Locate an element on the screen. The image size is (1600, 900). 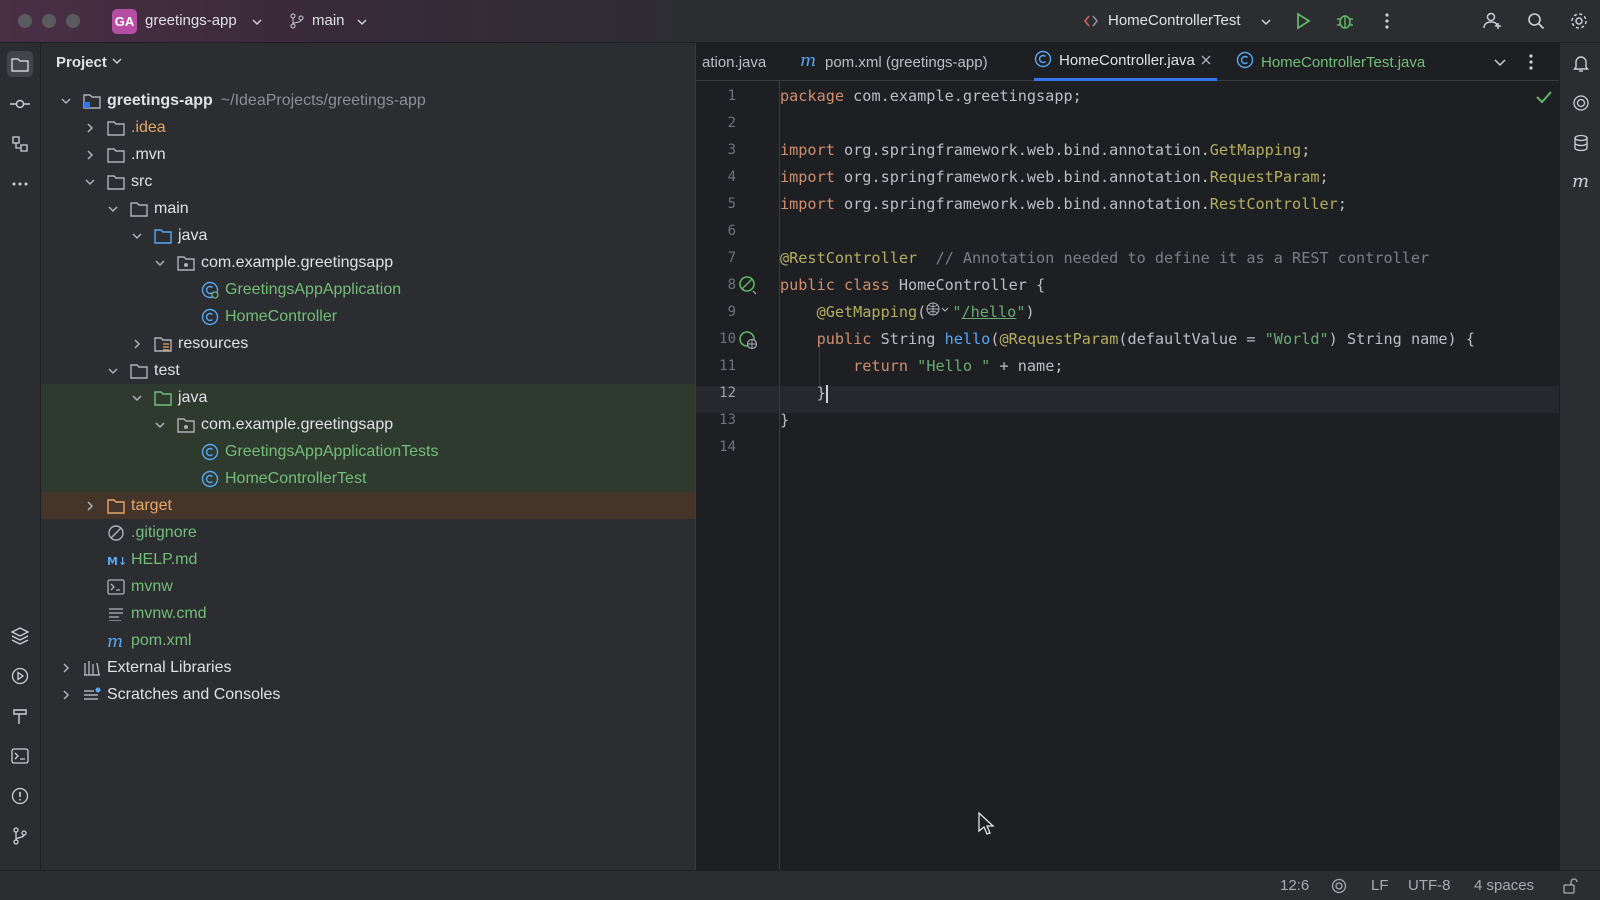
close-window-button is located at coordinates (25, 21).